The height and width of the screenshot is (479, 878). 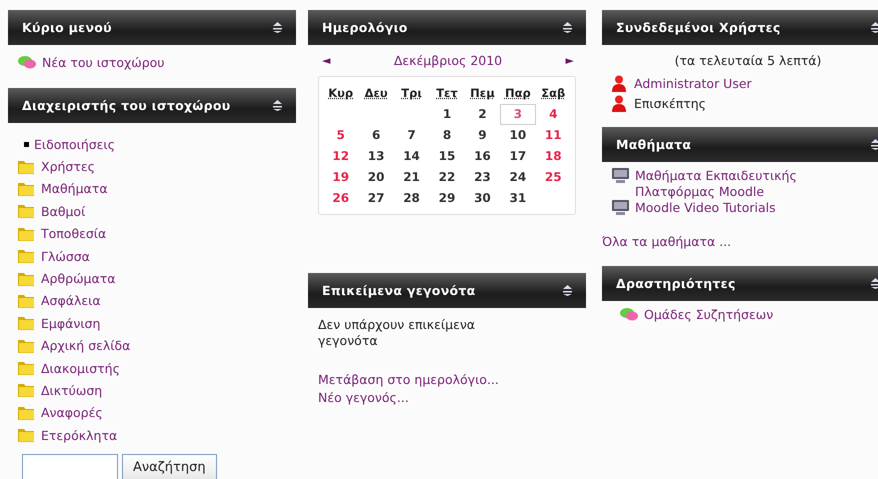 What do you see at coordinates (482, 135) in the screenshot?
I see `calendar-day: 9` at bounding box center [482, 135].